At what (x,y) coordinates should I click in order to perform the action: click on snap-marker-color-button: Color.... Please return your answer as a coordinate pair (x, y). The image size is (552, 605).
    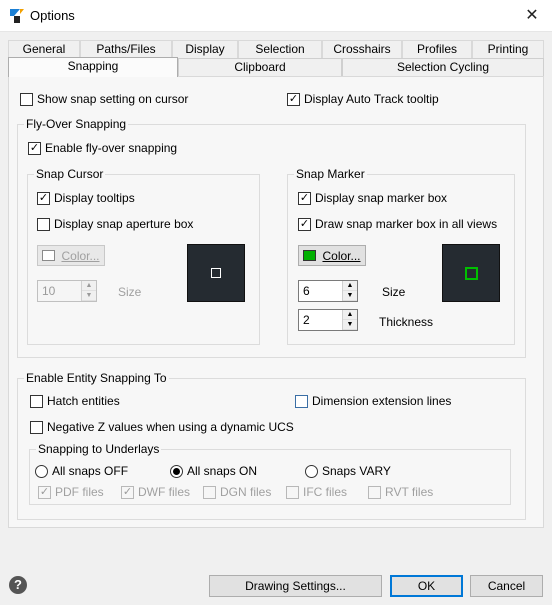
    Looking at the image, I should click on (332, 255).